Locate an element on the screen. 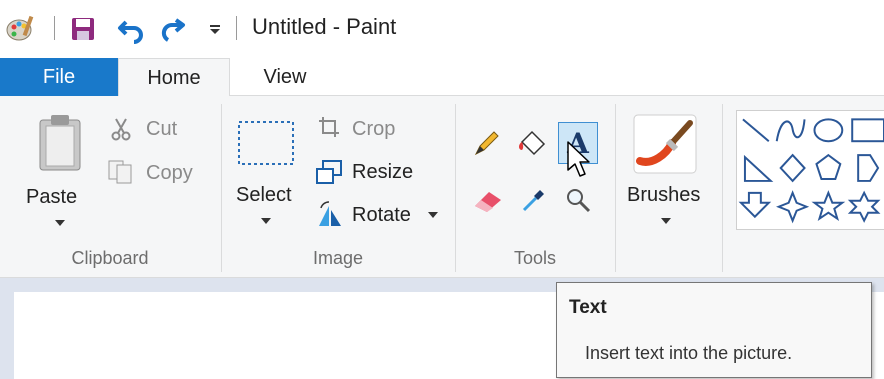  select-dropdown-icon is located at coordinates (266, 221).